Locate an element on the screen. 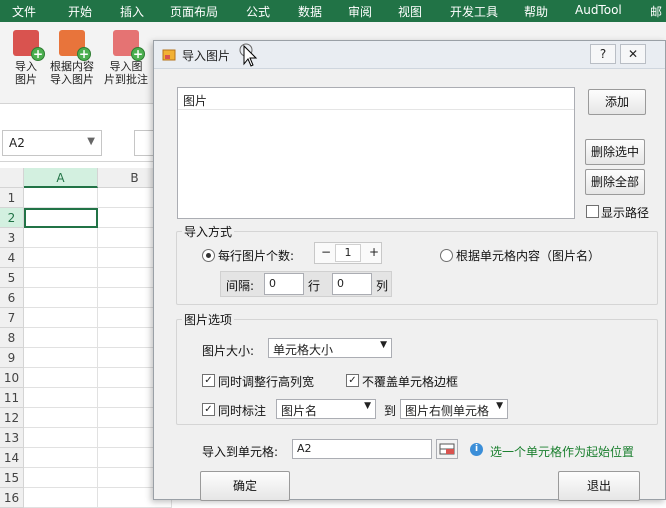 The width and height of the screenshot is (666, 508). exit-button: 退出 is located at coordinates (599, 486).